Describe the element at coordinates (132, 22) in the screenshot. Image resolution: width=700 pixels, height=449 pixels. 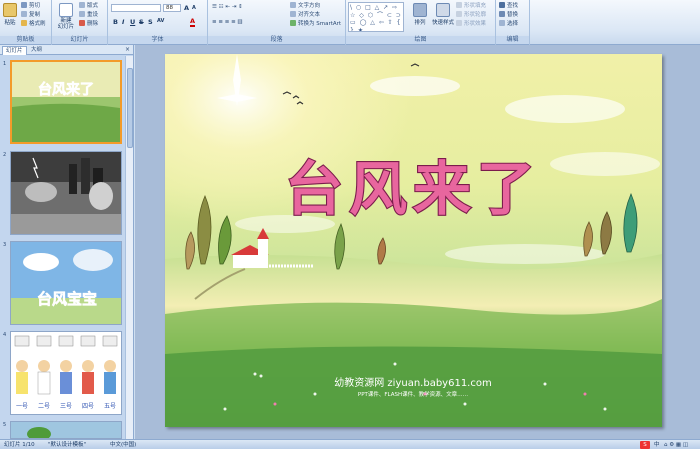
I see `underline-icon: U` at that location.